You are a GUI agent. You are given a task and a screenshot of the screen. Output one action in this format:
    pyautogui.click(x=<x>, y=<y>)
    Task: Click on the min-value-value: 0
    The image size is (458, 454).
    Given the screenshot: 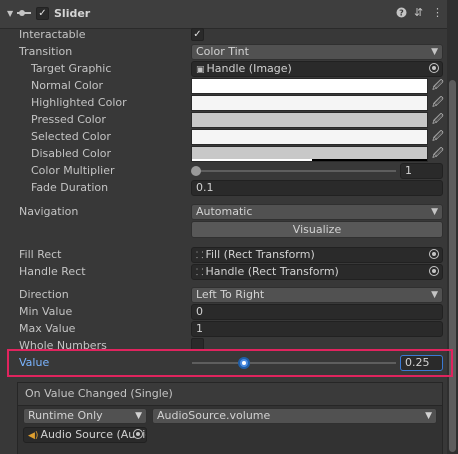 What is the action you would take?
    pyautogui.click(x=199, y=311)
    